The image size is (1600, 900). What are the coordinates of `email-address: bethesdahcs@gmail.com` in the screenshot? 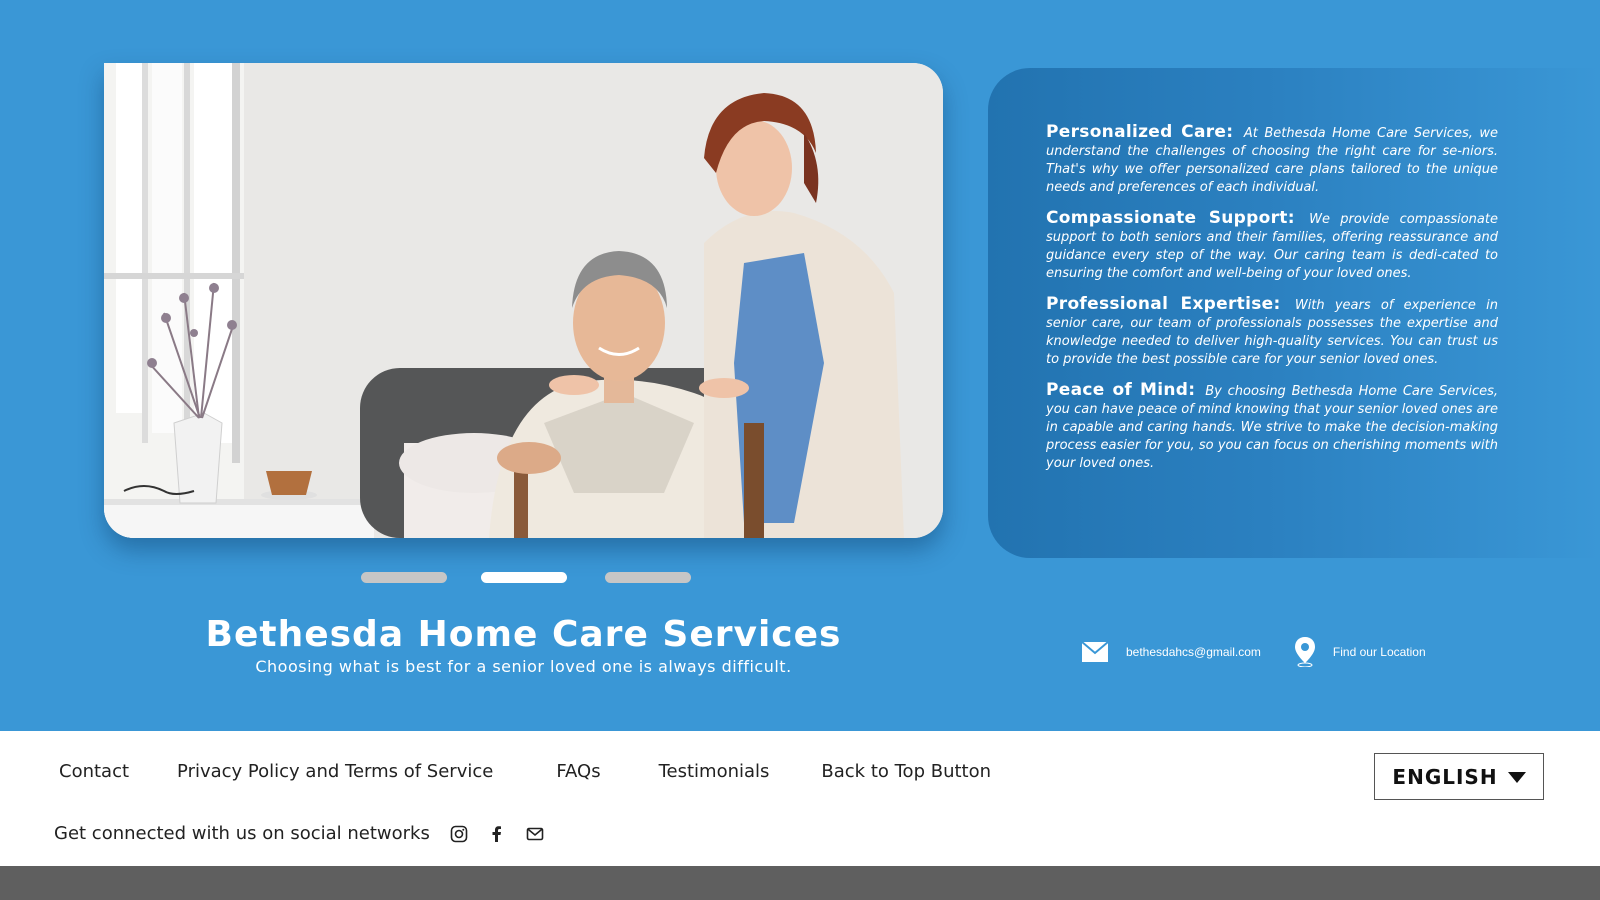 It's located at (1193, 652).